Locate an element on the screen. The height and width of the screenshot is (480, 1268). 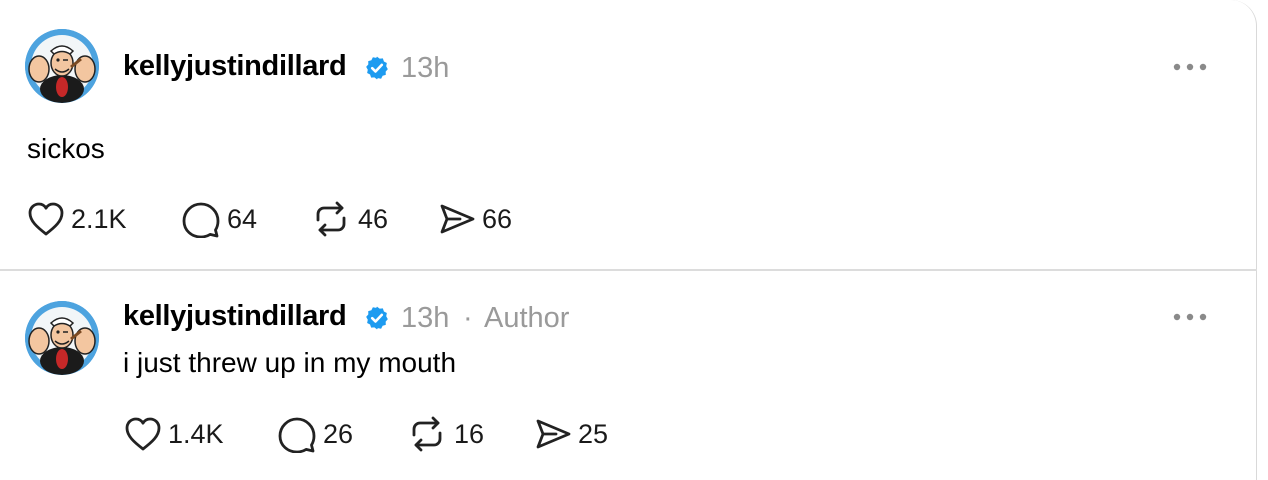
author-tag: Author is located at coordinates (527, 318).